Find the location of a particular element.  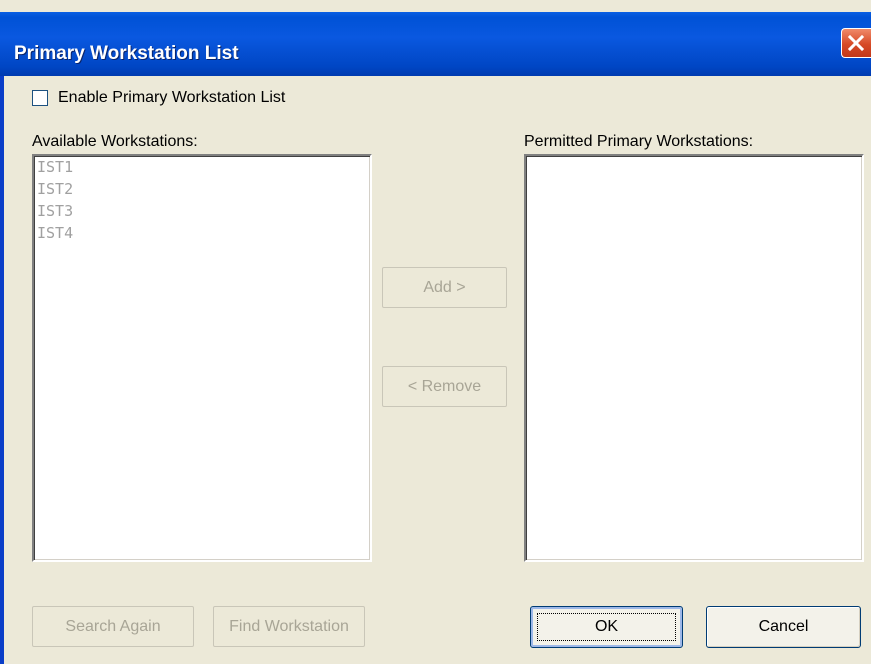

close-icon is located at coordinates (856, 43).